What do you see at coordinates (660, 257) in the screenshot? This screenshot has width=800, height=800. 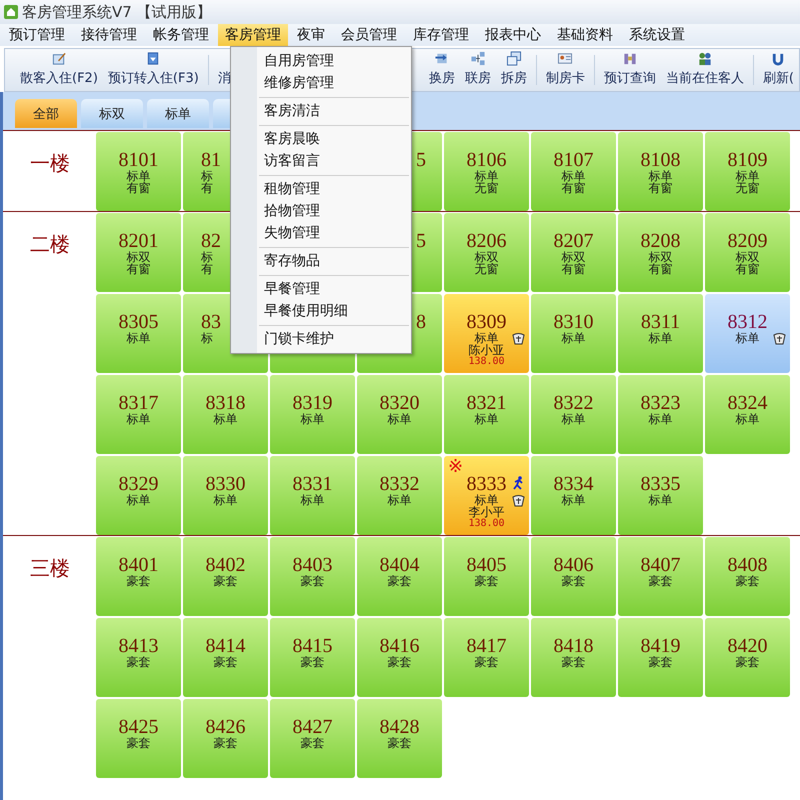 I see `room-type: 标双` at bounding box center [660, 257].